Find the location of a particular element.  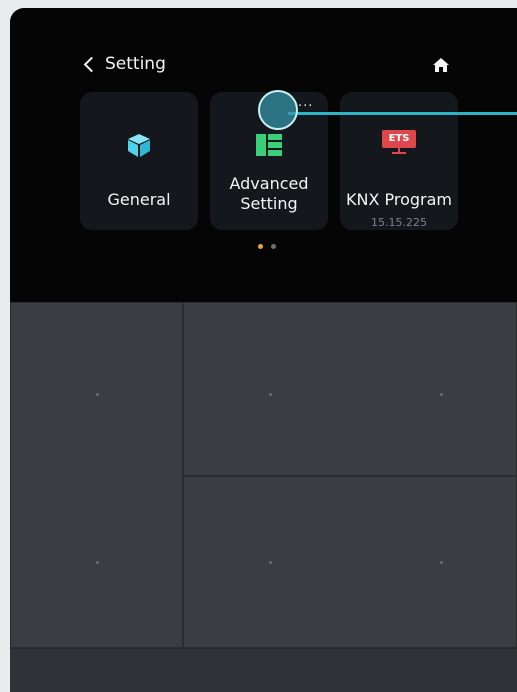

chevron-left-icon is located at coordinates (91, 64).